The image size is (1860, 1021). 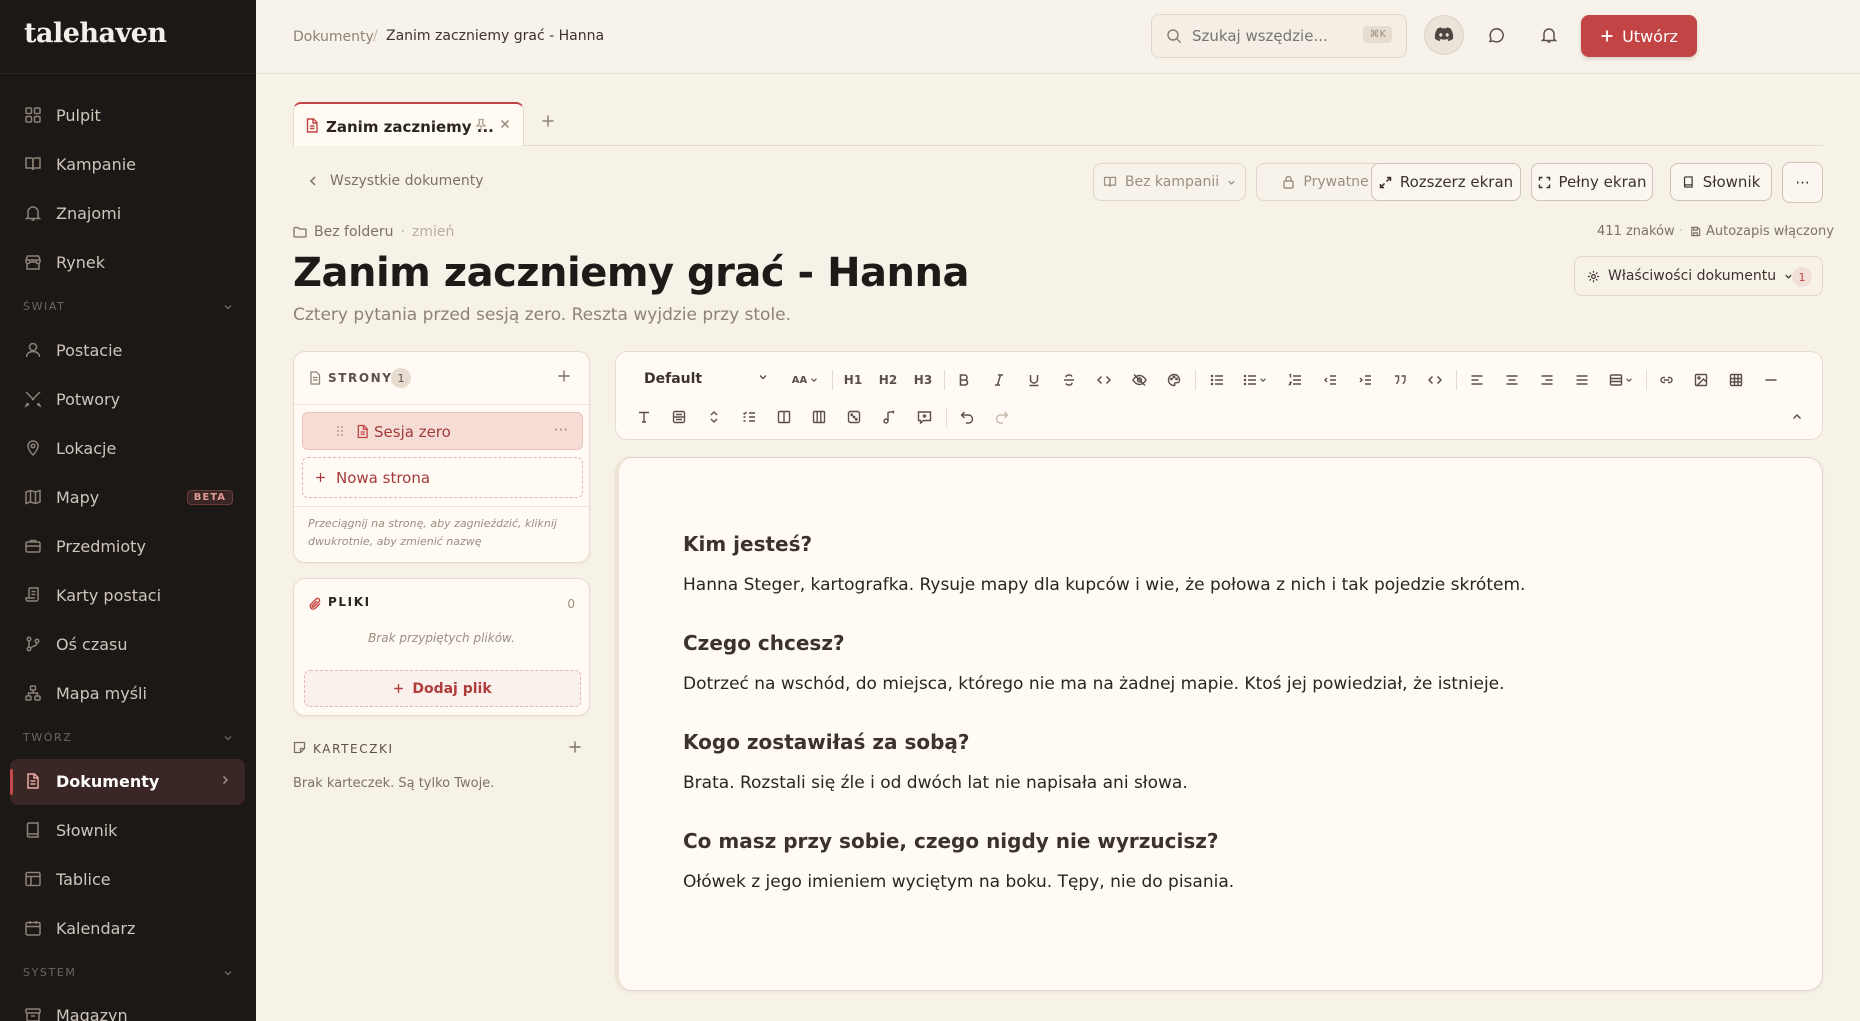 What do you see at coordinates (127, 449) in the screenshot?
I see `sidebar-item-lokacje: Lokacje` at bounding box center [127, 449].